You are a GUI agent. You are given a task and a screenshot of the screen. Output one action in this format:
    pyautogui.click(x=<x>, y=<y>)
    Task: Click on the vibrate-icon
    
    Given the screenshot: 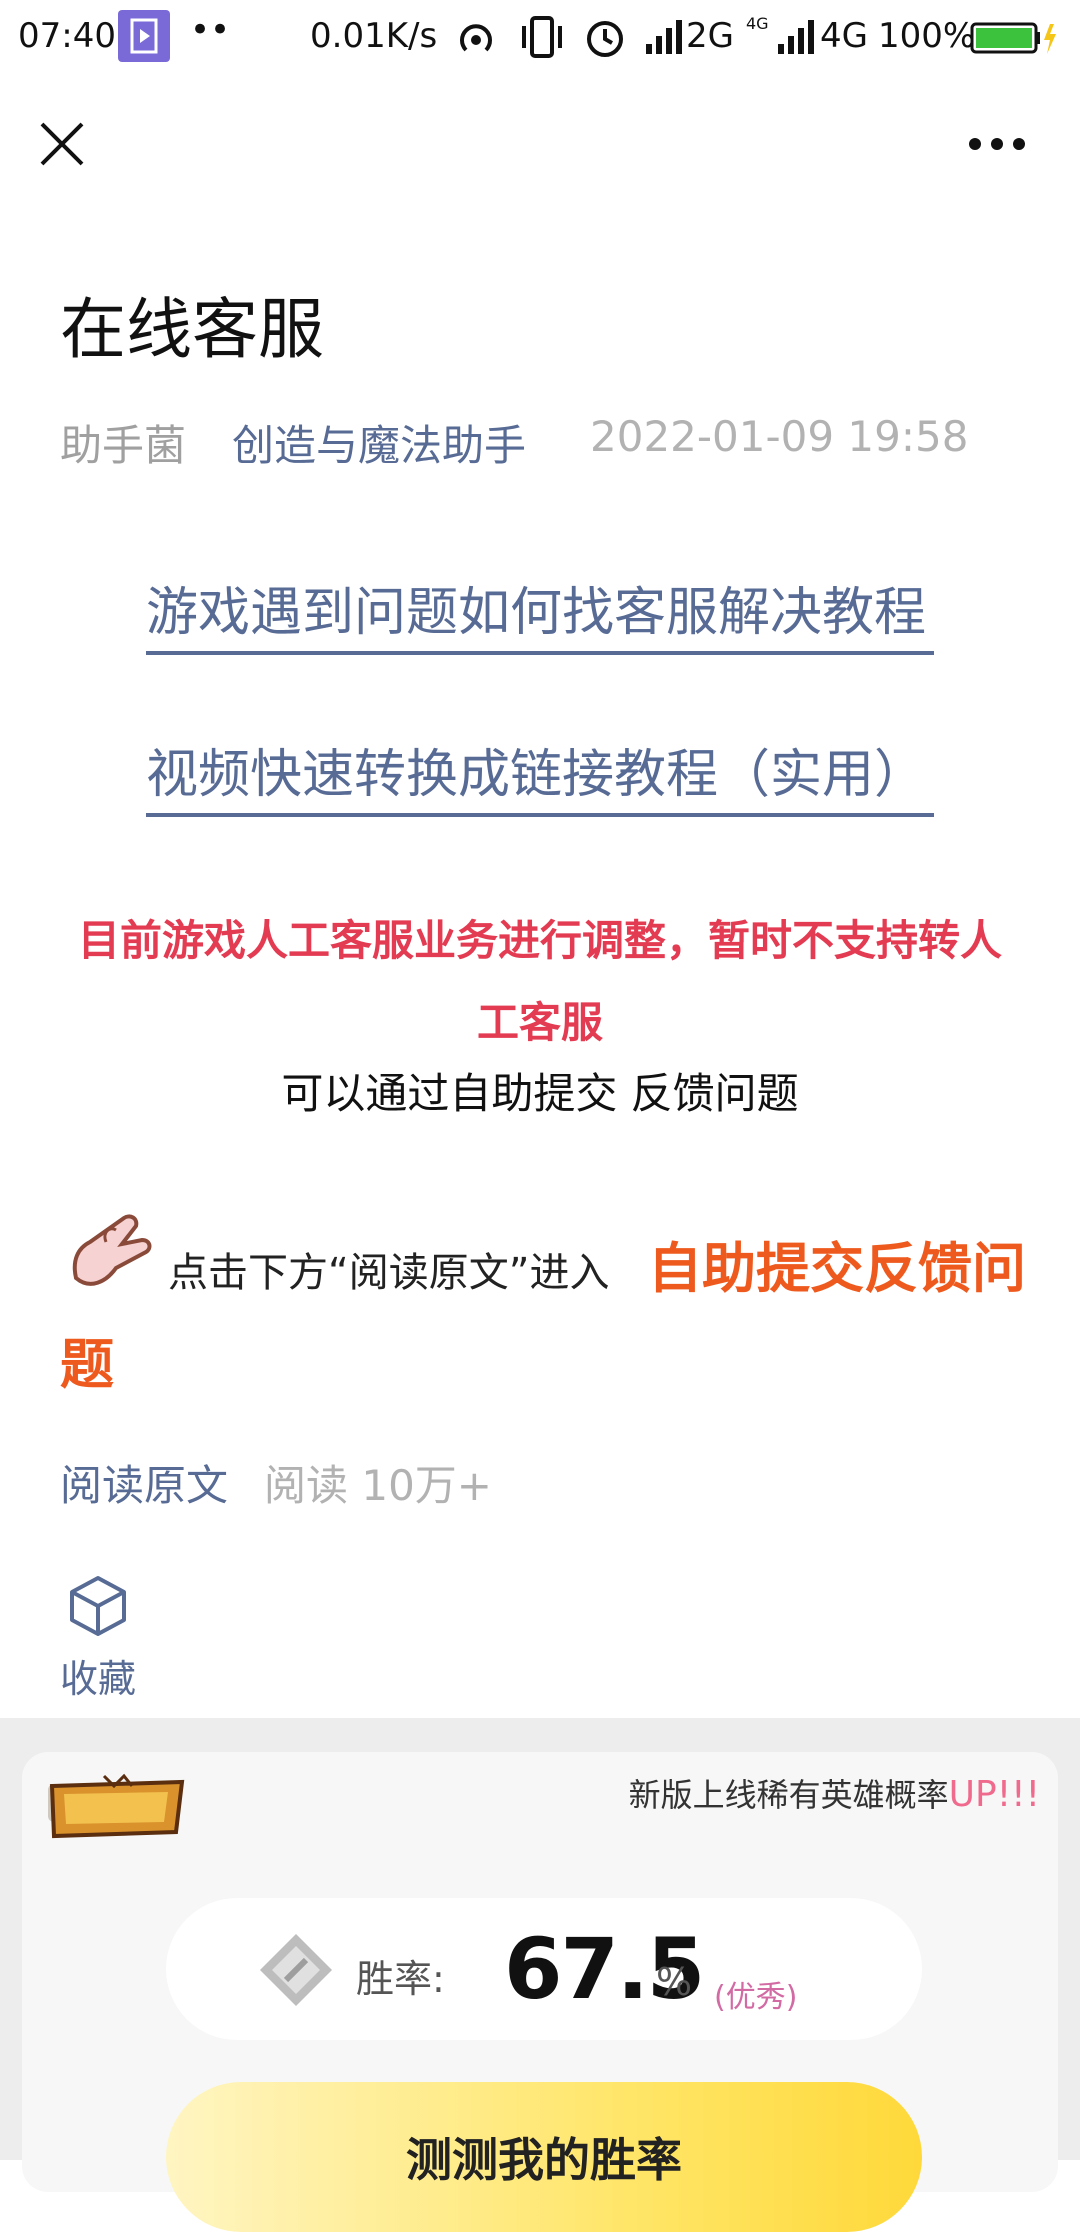 What is the action you would take?
    pyautogui.click(x=542, y=37)
    